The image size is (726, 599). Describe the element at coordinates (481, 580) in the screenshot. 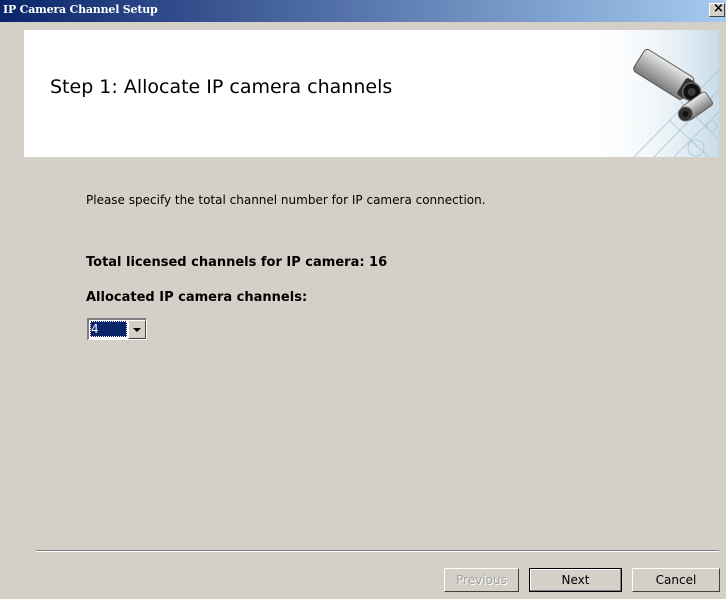

I see `previous-button: Previous` at that location.